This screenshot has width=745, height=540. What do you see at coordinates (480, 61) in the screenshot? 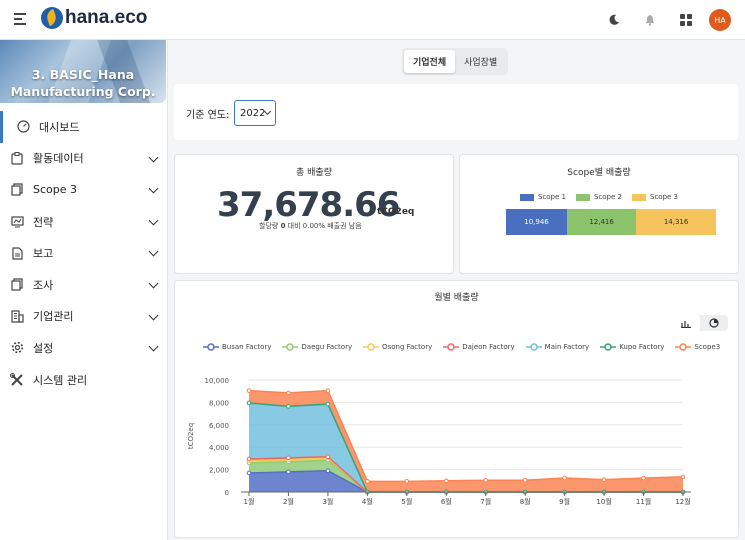
I see `tab-by-site: 사업장별` at bounding box center [480, 61].